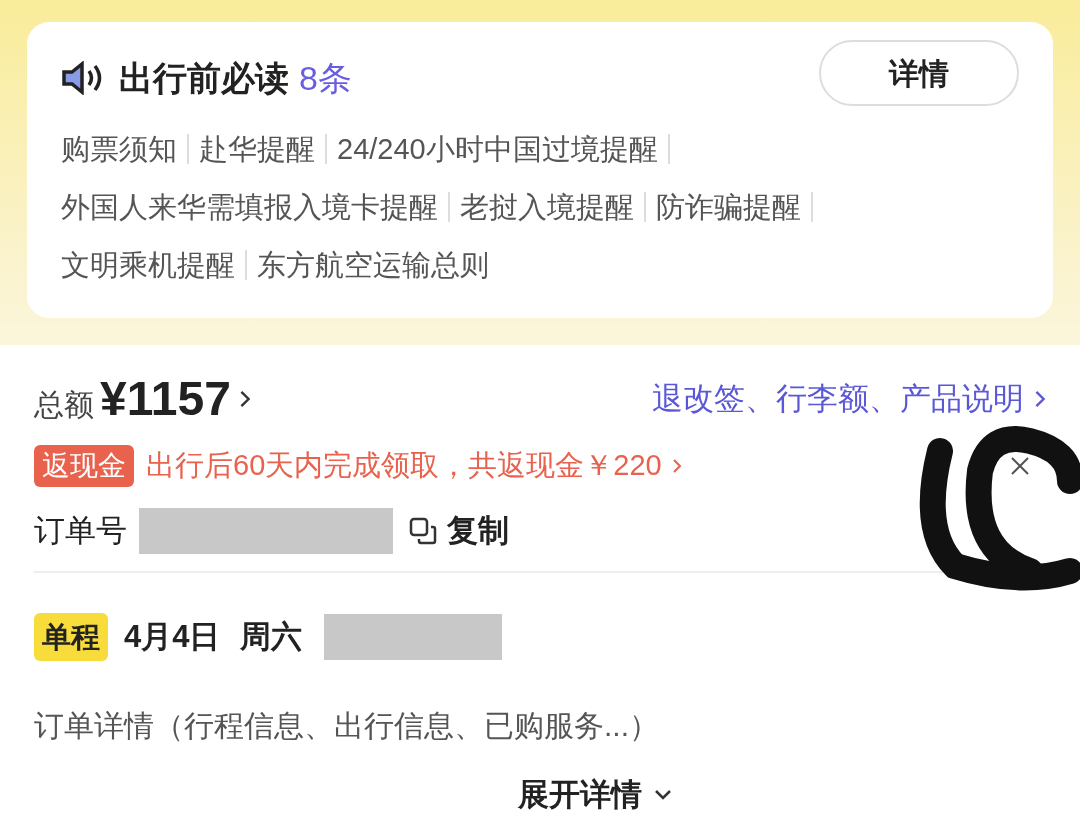 The image size is (1080, 824). Describe the element at coordinates (478, 531) in the screenshot. I see `copy-link: 复制` at that location.